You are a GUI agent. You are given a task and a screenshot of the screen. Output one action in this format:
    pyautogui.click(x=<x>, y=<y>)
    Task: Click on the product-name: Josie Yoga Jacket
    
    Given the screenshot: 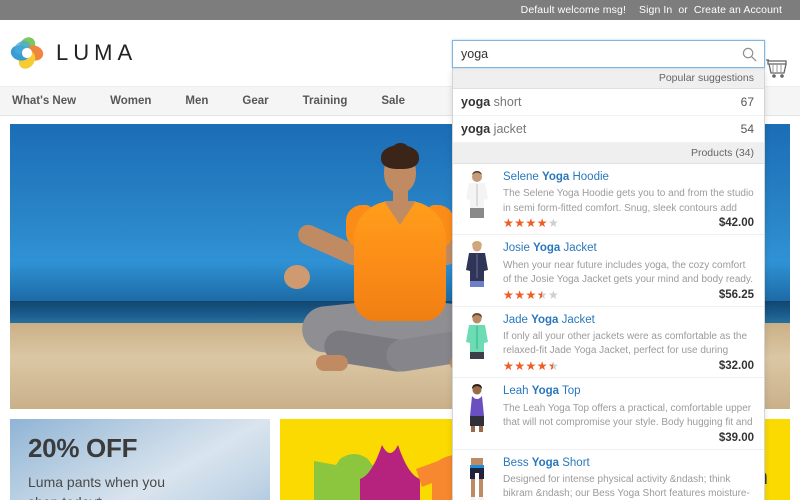 What is the action you would take?
    pyautogui.click(x=628, y=248)
    